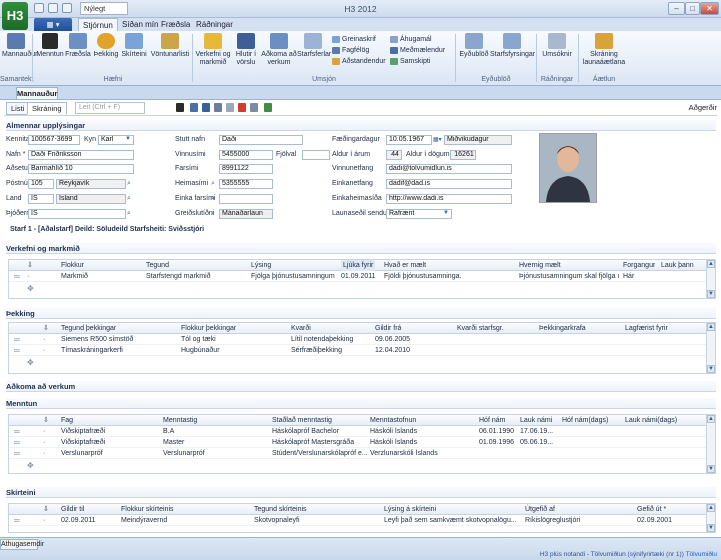 The height and width of the screenshot is (560, 721). Describe the element at coordinates (302, 420) in the screenshot. I see `col-header: Staðlað menntastig` at that location.